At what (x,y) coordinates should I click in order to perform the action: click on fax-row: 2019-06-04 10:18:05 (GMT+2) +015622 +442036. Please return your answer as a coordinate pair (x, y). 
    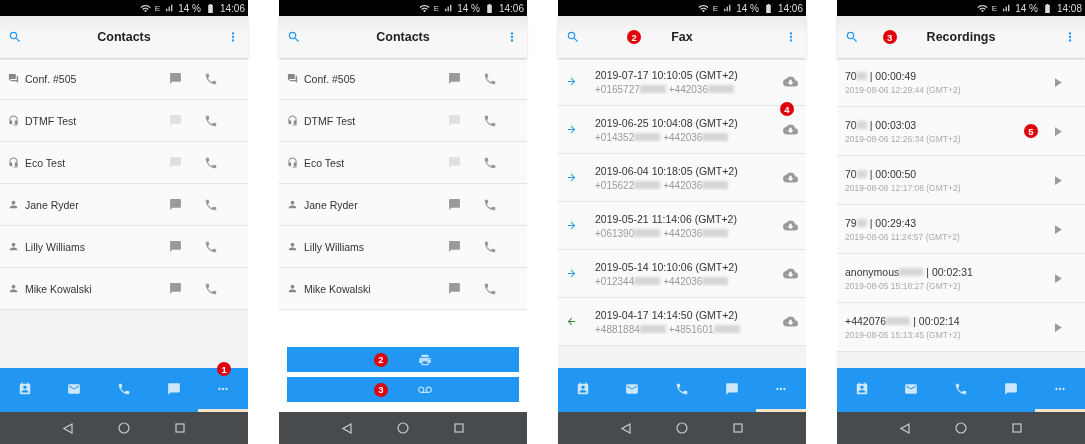
    Looking at the image, I should click on (682, 178).